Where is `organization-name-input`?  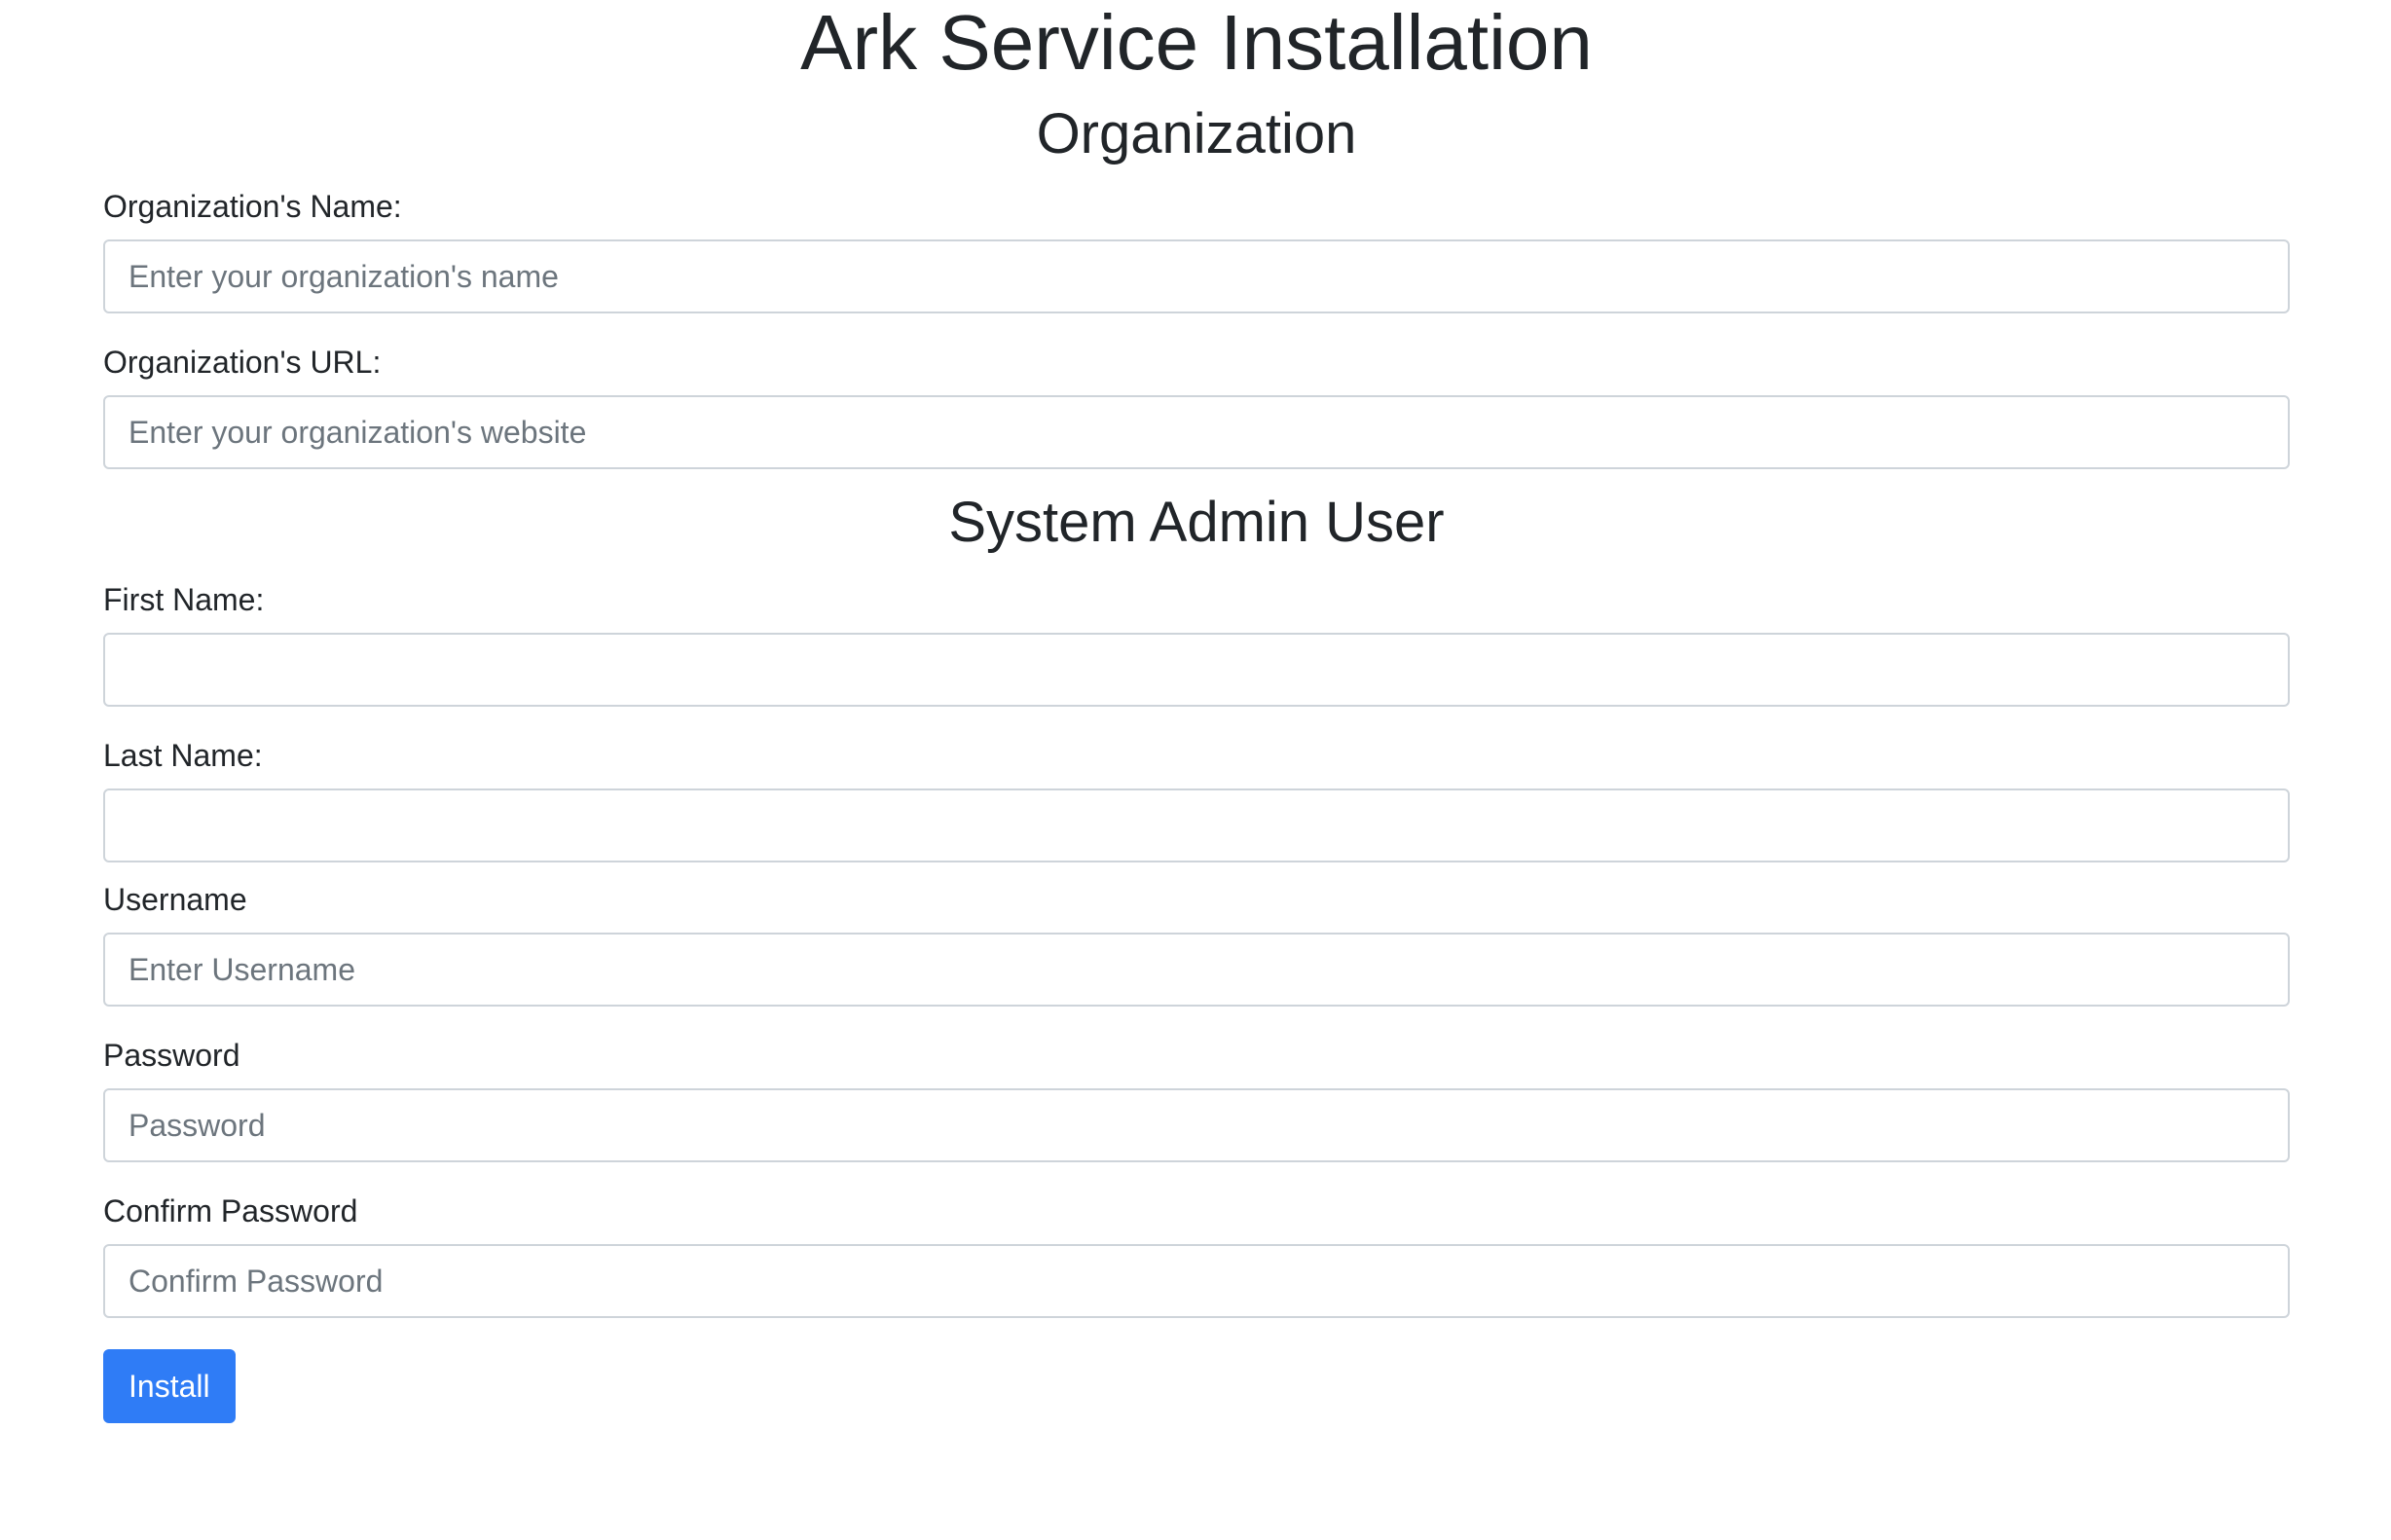 organization-name-input is located at coordinates (1196, 276).